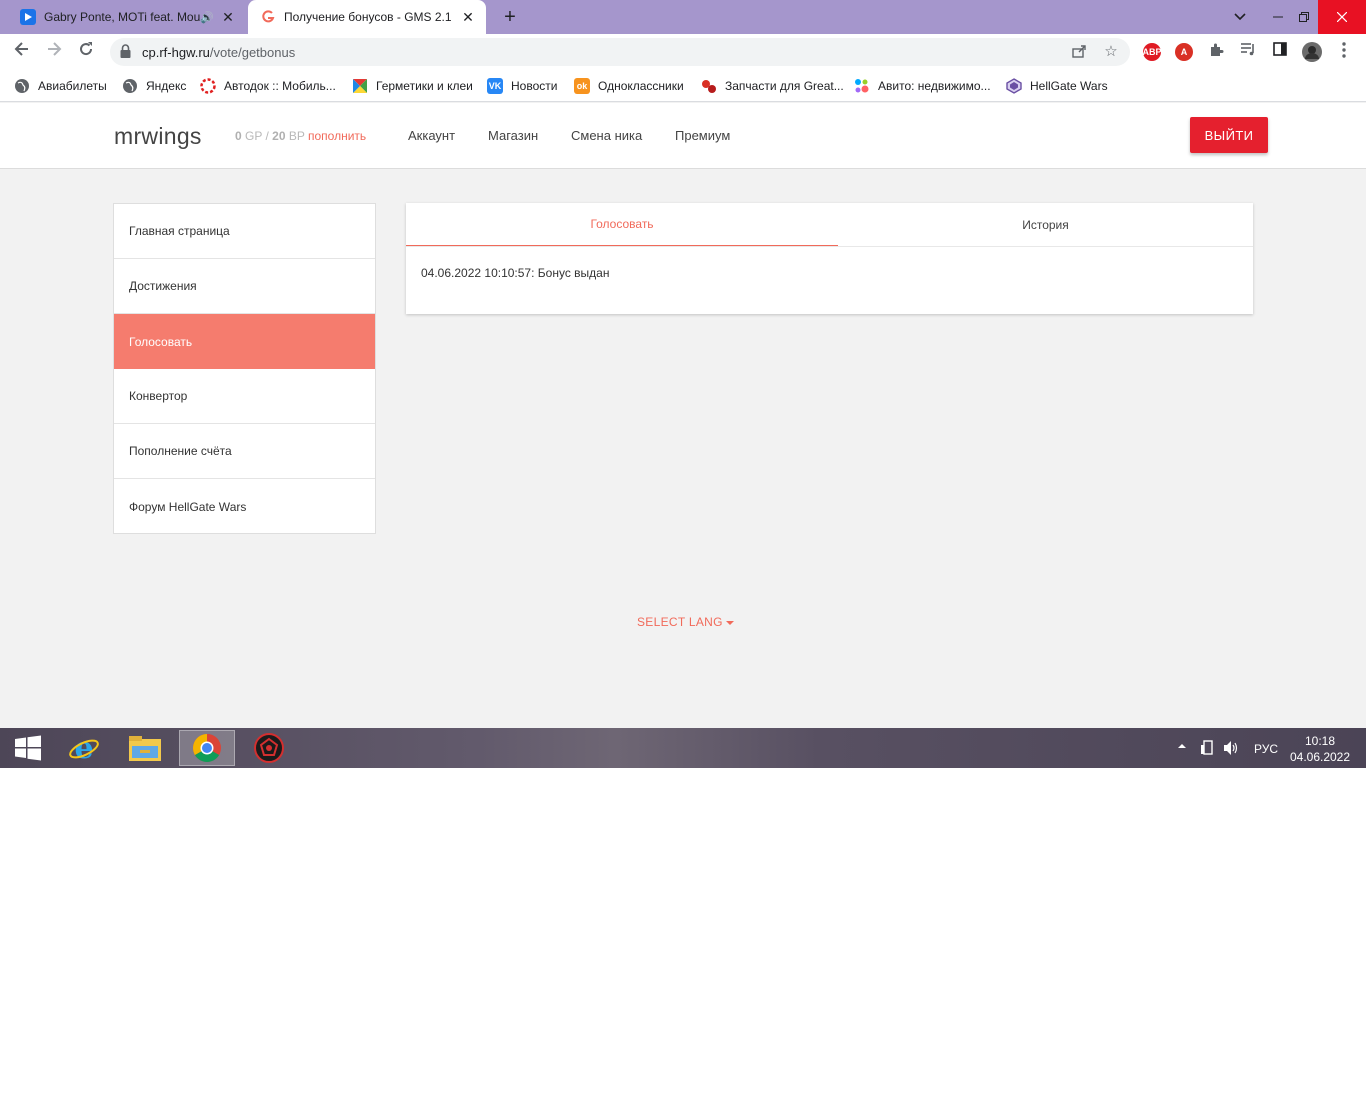 The image size is (1366, 1116). Describe the element at coordinates (424, 86) in the screenshot. I see `bookmark-label: Герметики и клеи` at that location.